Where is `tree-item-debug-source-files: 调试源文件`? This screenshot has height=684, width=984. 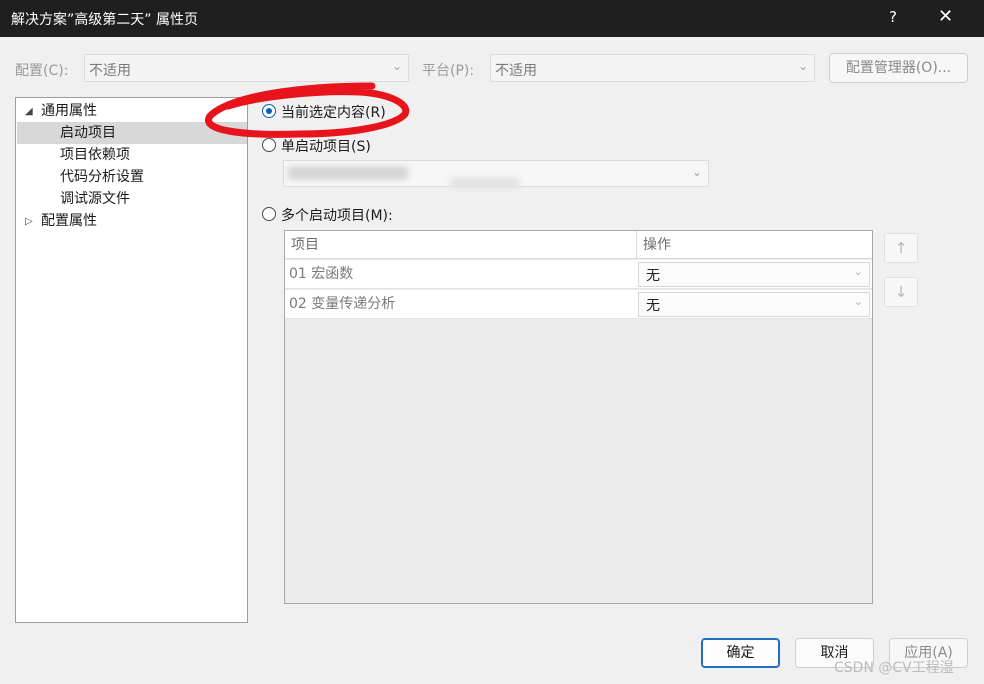 tree-item-debug-source-files: 调试源文件 is located at coordinates (95, 199).